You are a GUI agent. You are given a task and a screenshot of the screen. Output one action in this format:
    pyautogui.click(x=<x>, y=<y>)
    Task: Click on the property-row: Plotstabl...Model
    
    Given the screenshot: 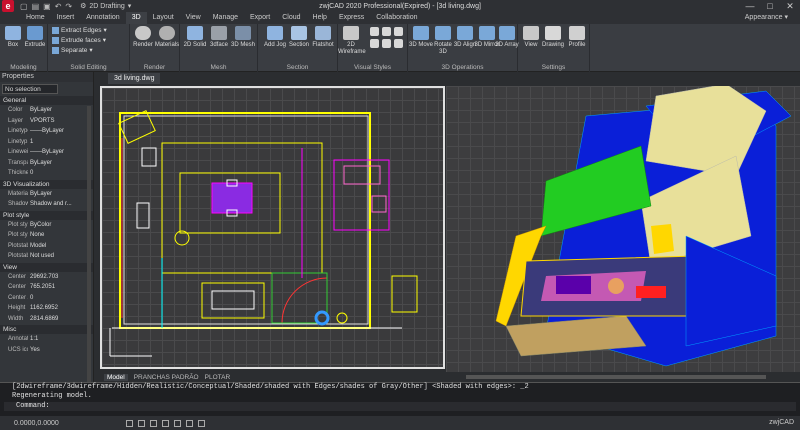 What is the action you would take?
    pyautogui.click(x=46, y=246)
    